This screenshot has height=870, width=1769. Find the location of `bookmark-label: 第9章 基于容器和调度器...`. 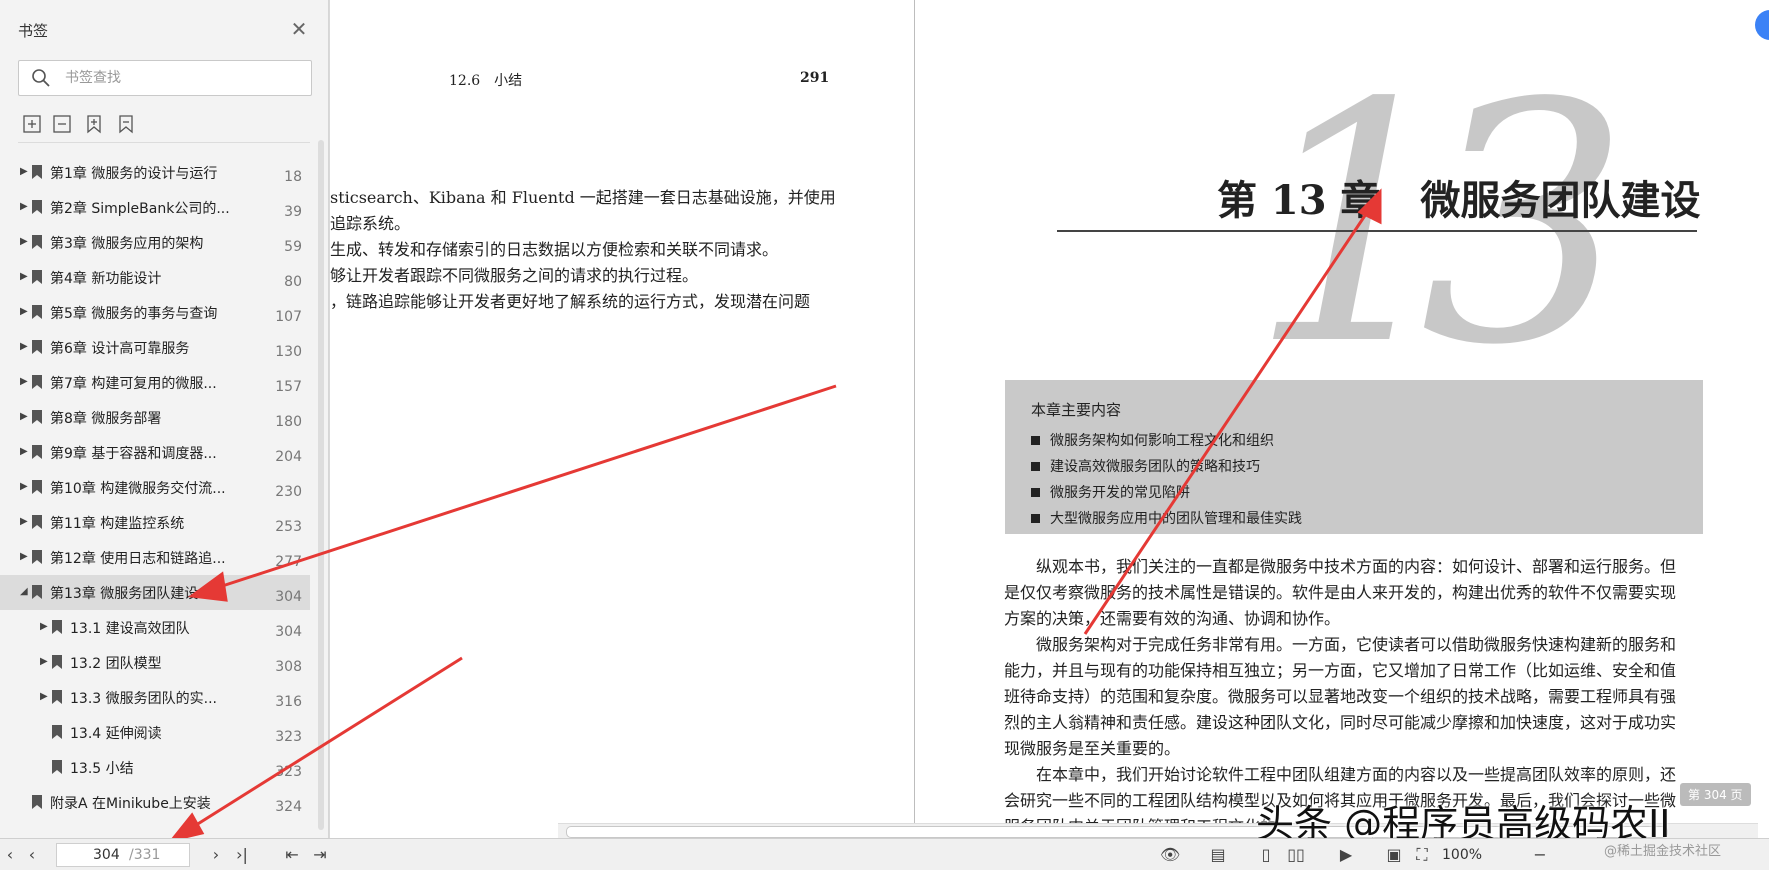

bookmark-label: 第9章 基于容器和调度器... is located at coordinates (133, 454).